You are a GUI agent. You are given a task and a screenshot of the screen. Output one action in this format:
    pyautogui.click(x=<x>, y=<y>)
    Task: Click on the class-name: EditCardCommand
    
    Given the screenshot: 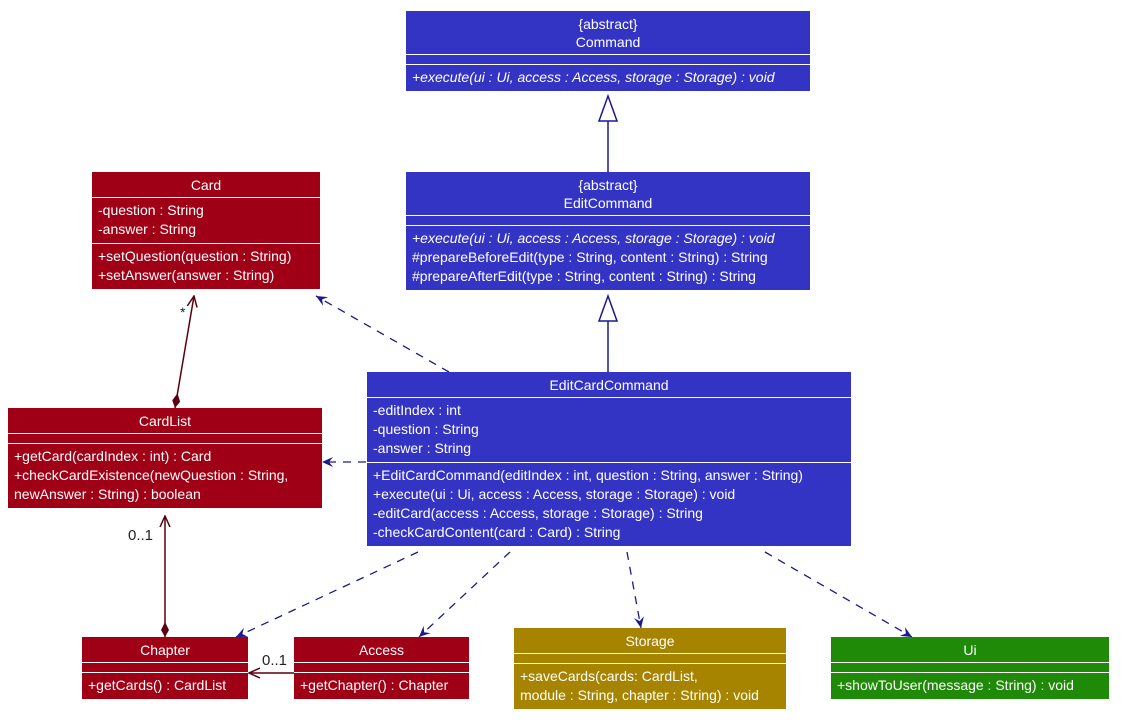 What is the action you would take?
    pyautogui.click(x=609, y=385)
    